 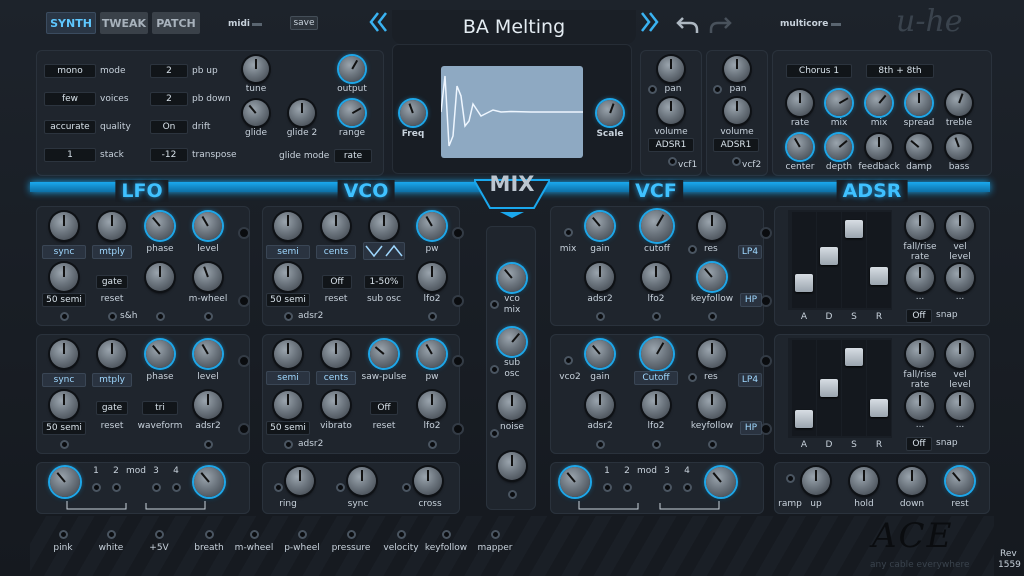 What do you see at coordinates (712, 226) in the screenshot?
I see `vcf1-res-knob` at bounding box center [712, 226].